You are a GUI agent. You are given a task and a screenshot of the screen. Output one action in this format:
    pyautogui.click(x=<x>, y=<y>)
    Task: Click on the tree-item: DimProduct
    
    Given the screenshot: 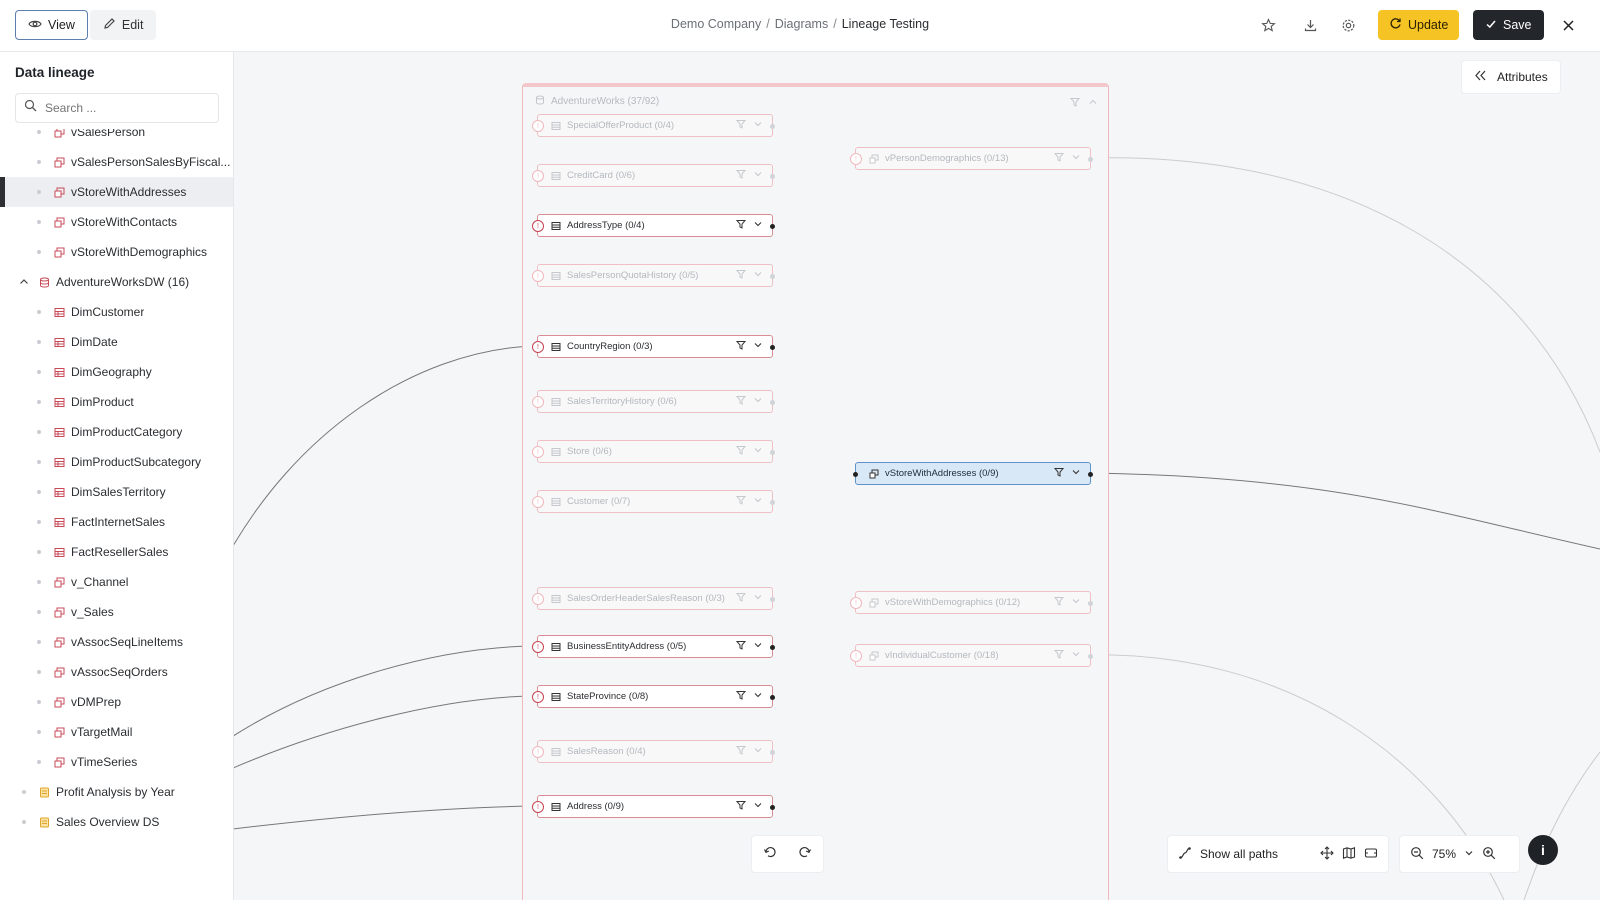 What is the action you would take?
    pyautogui.click(x=116, y=402)
    